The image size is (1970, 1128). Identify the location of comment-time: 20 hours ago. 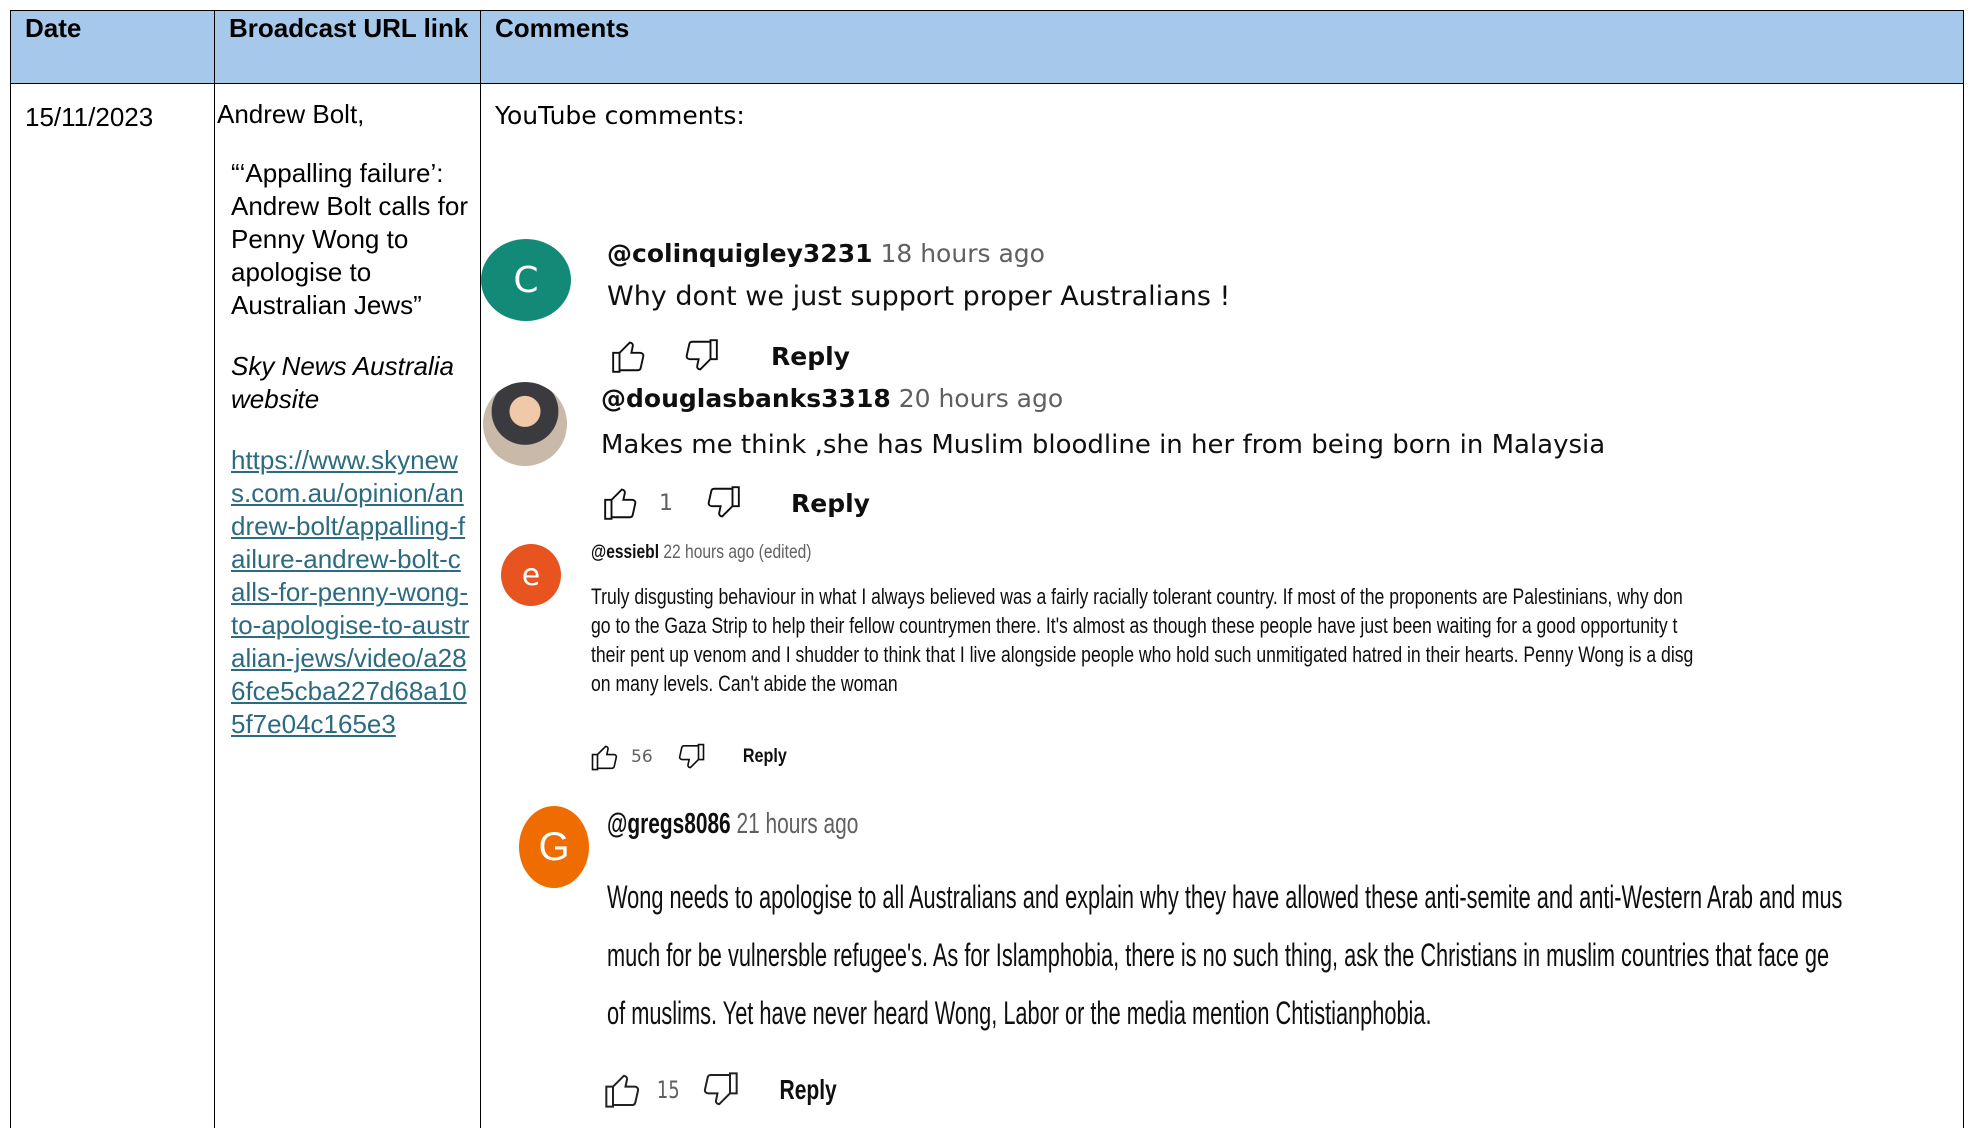
(981, 398).